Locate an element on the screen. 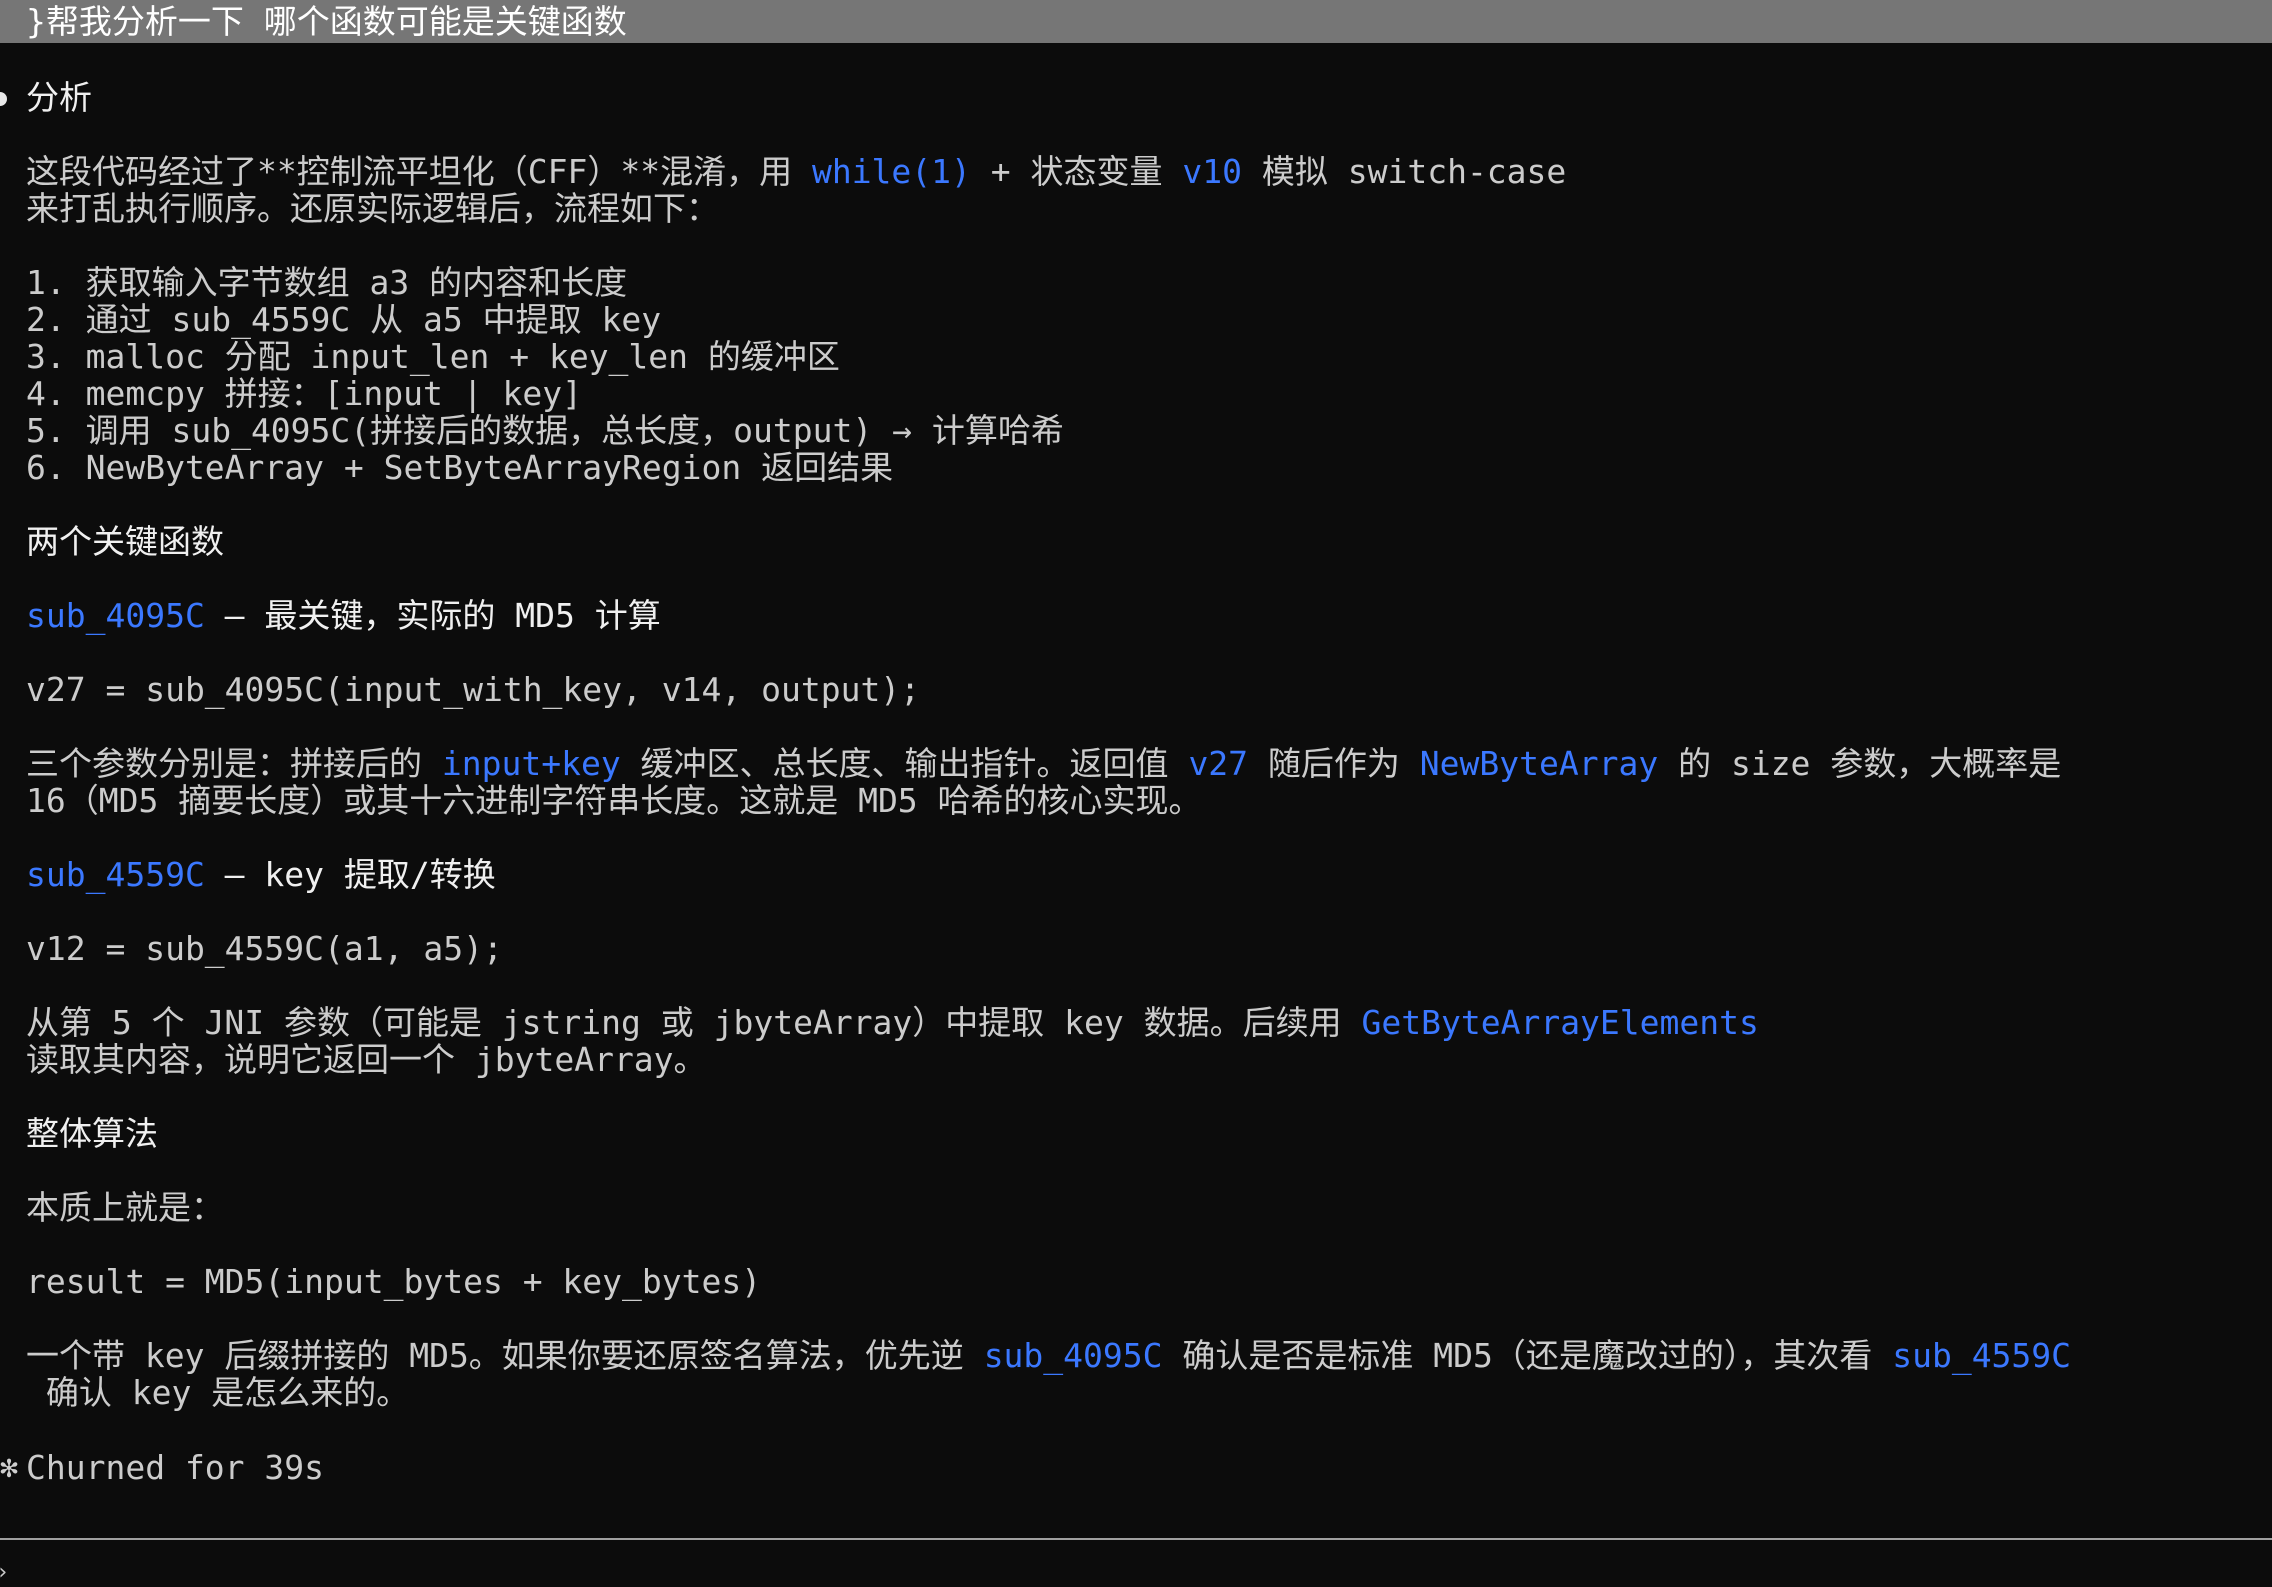 The width and height of the screenshot is (2272, 1587). code-v10: v10 is located at coordinates (1212, 171).